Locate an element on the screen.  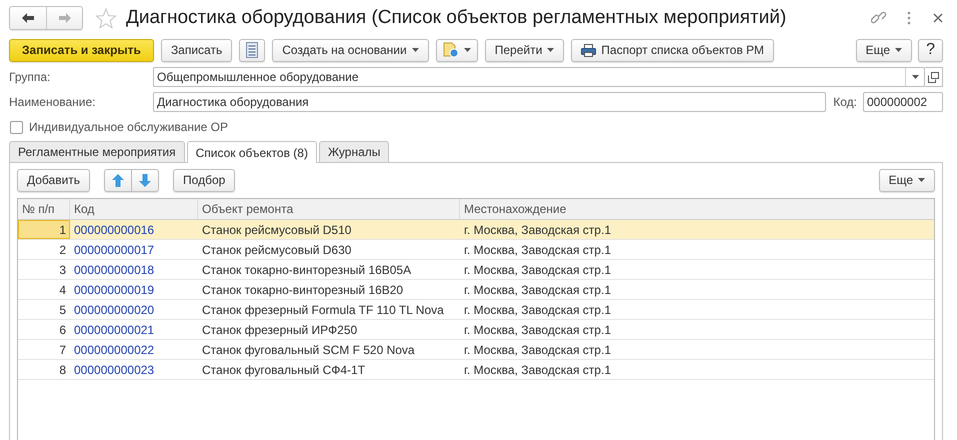
menu-button: Перейти is located at coordinates (524, 50).